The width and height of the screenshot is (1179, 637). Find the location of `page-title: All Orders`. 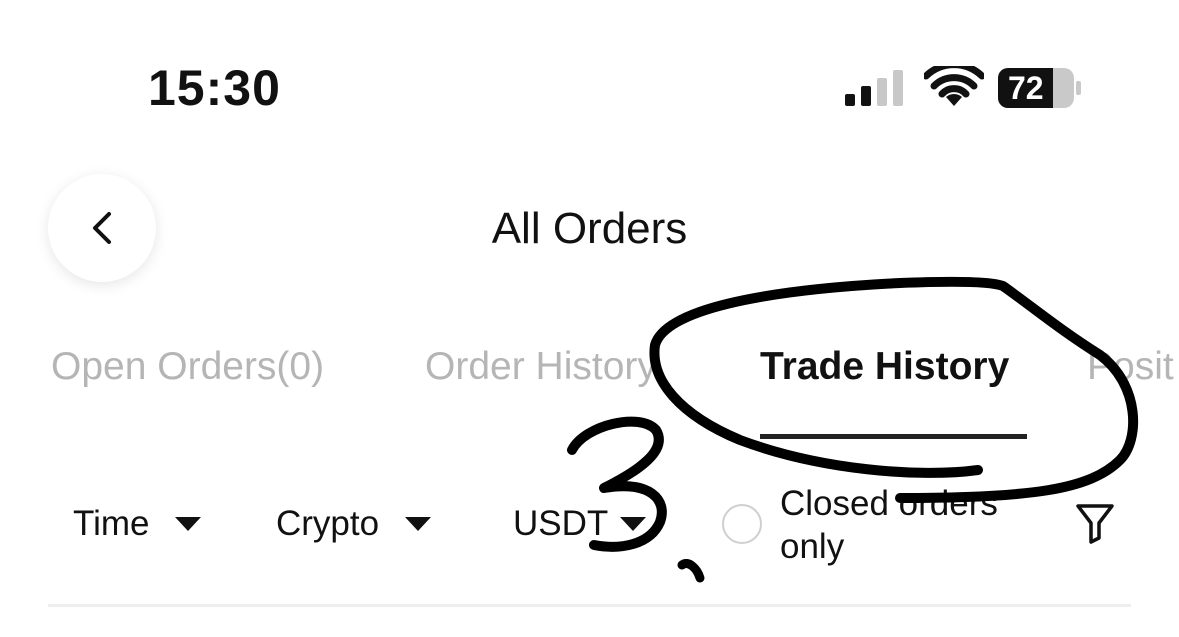

page-title: All Orders is located at coordinates (589, 228).